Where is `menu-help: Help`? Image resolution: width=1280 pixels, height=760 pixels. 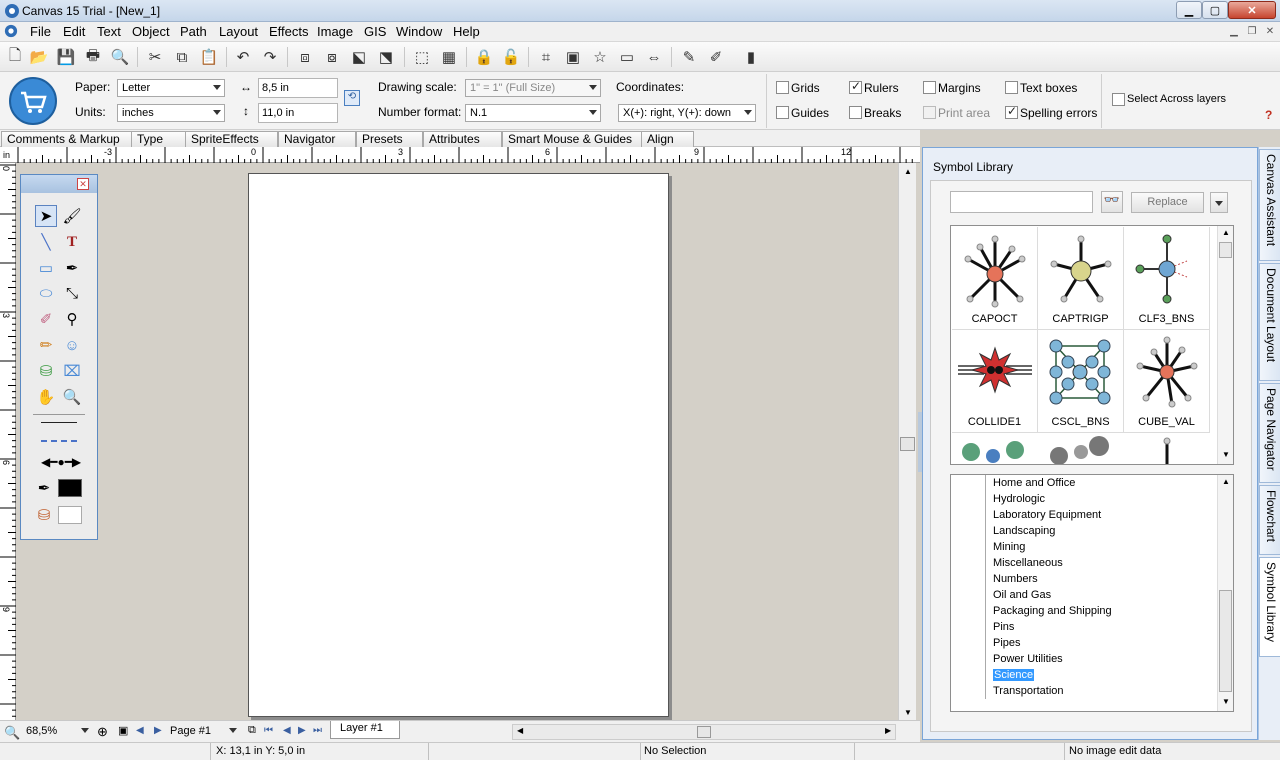 menu-help: Help is located at coordinates (466, 31).